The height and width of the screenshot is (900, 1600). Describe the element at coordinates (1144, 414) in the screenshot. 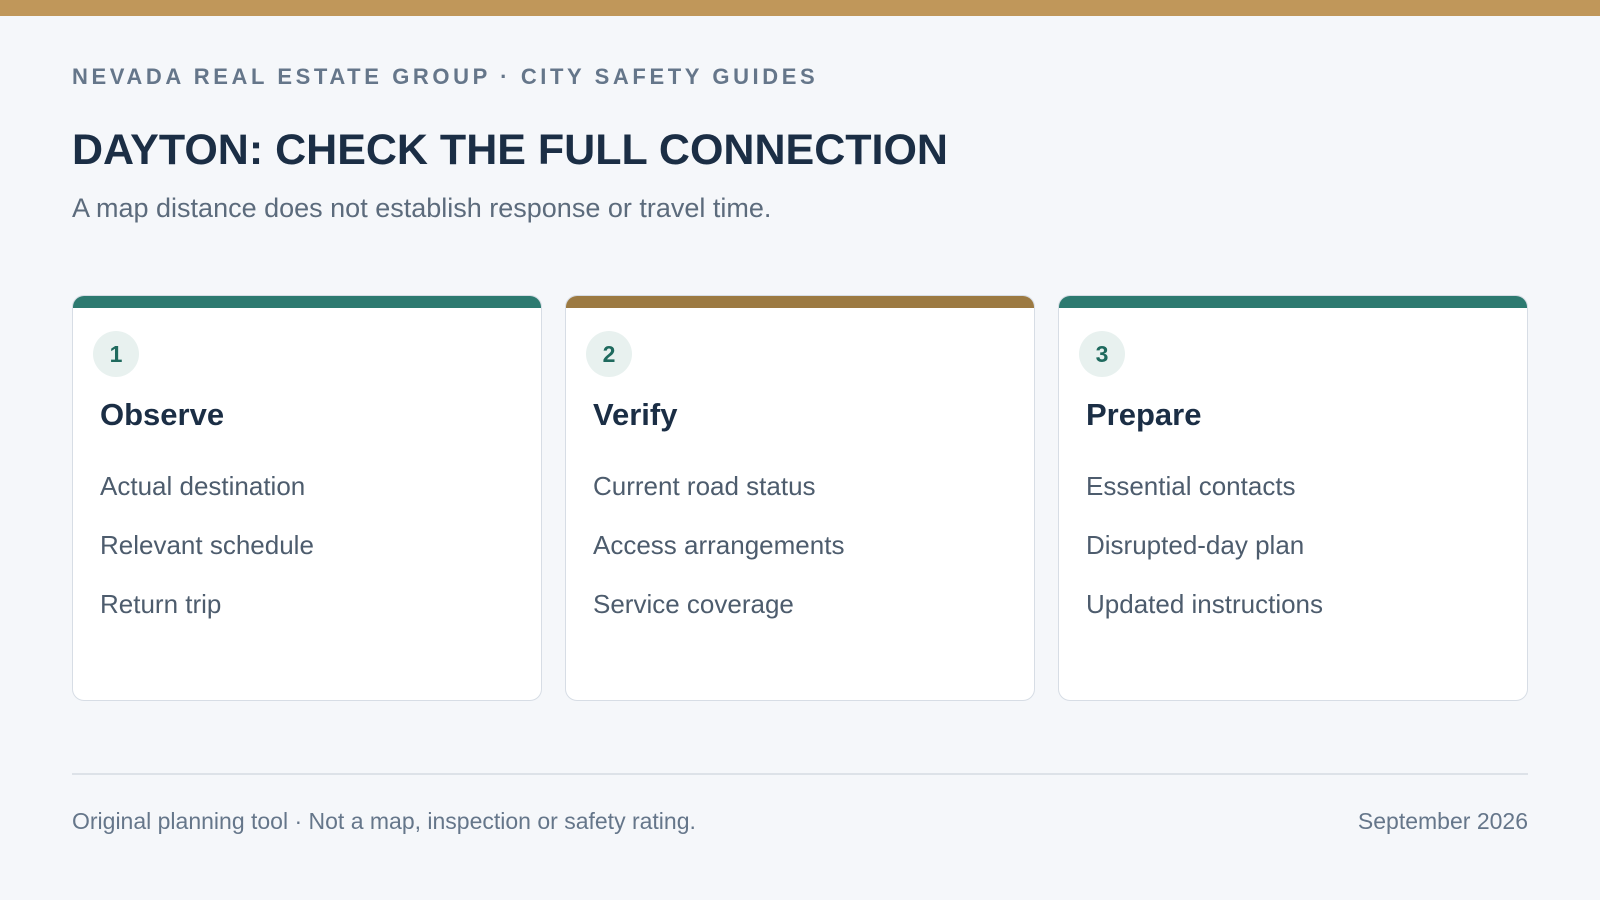

I see `card-title: Prepare` at that location.